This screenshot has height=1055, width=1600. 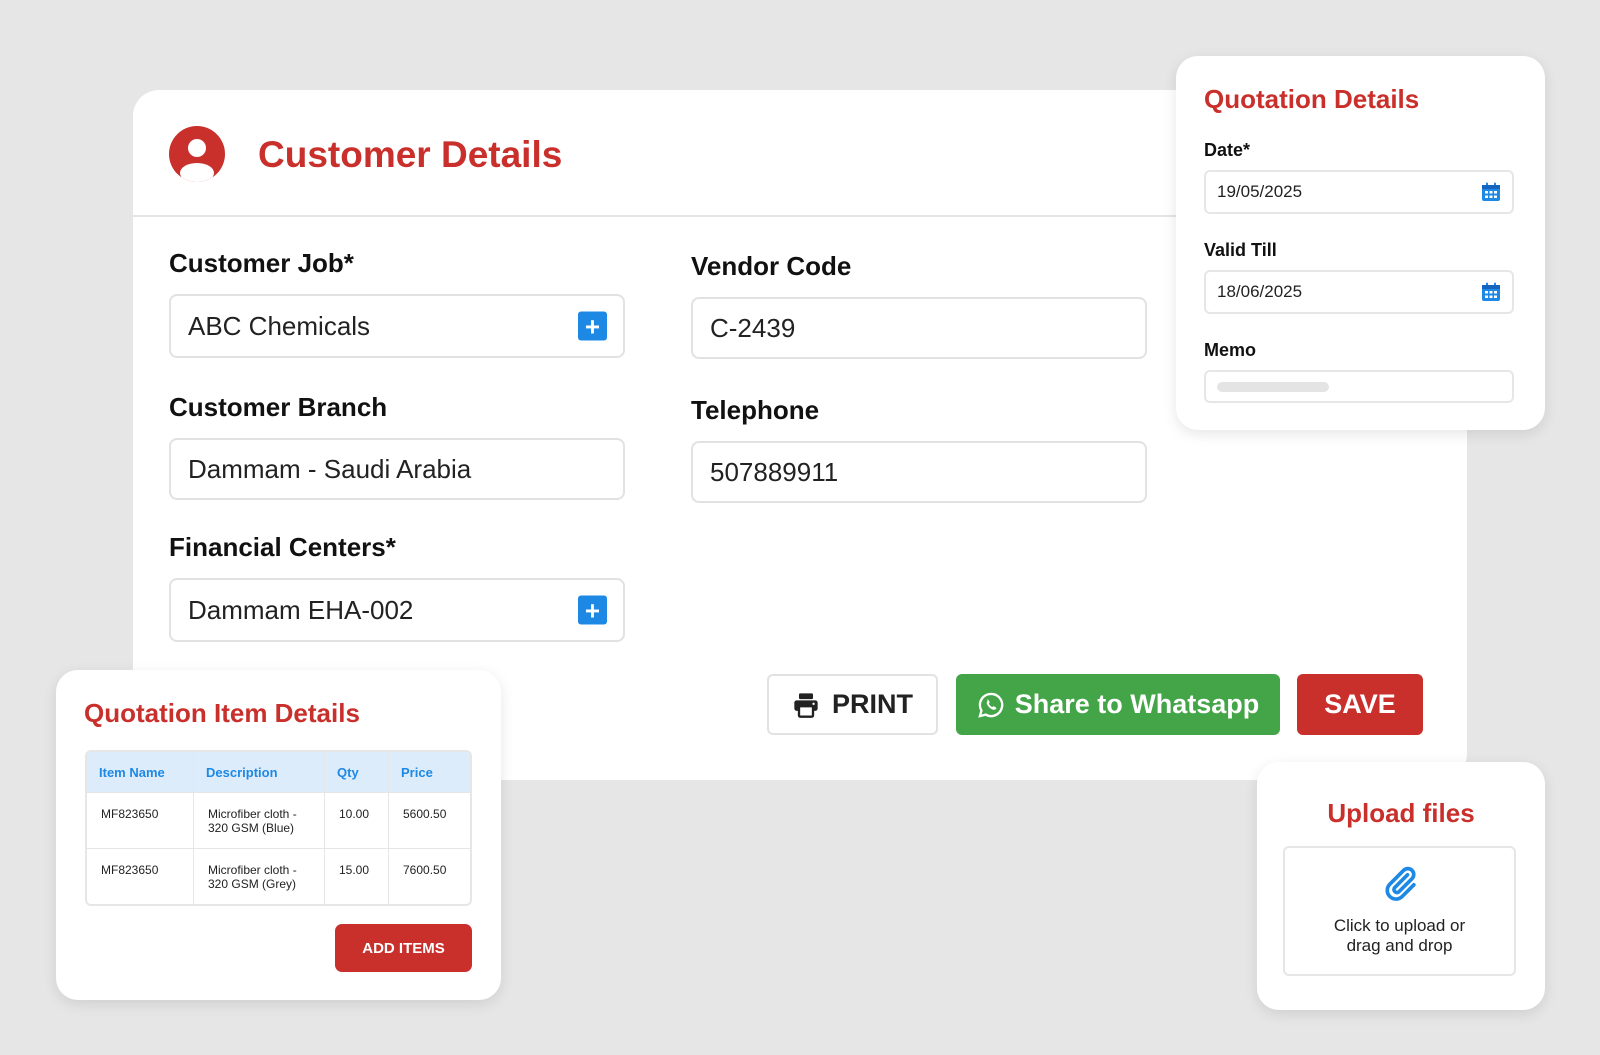 I want to click on add-items-button: ADD ITEMS, so click(x=403, y=948).